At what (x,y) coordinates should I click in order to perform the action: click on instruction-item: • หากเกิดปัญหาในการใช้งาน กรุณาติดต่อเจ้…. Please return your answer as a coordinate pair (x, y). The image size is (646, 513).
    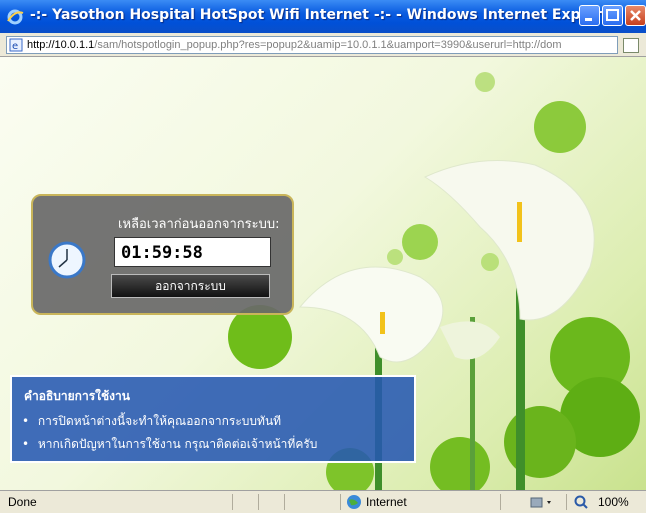
    Looking at the image, I should click on (169, 444).